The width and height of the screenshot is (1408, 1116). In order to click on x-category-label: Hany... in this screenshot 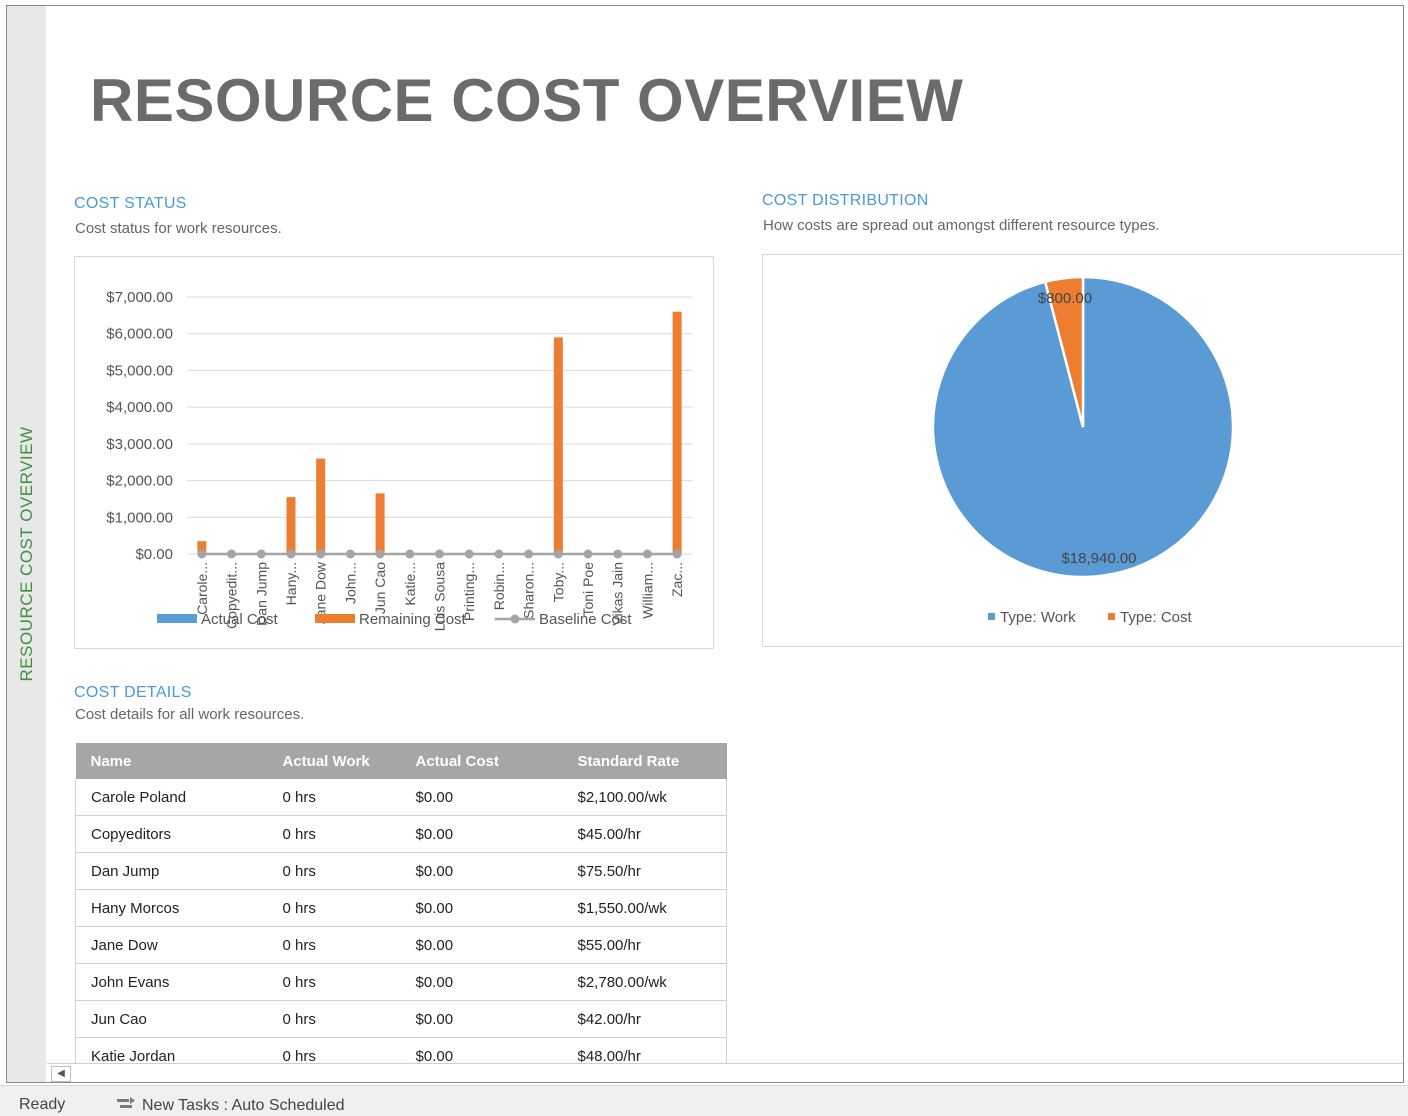, I will do `click(291, 583)`.